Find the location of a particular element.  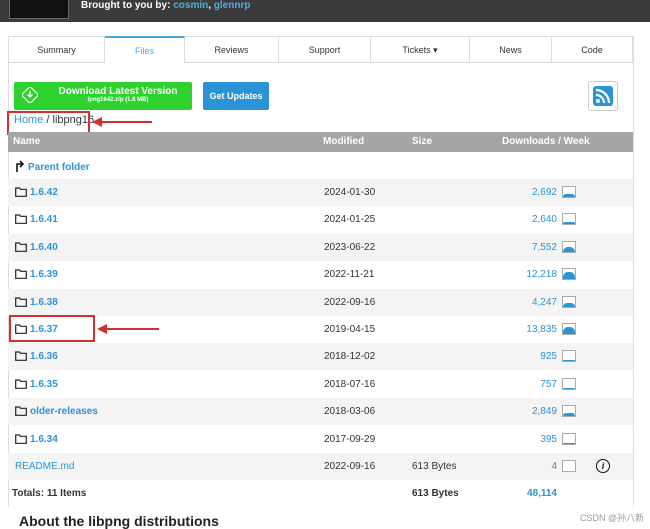

folder-link: 1.6.34 is located at coordinates (36, 439).